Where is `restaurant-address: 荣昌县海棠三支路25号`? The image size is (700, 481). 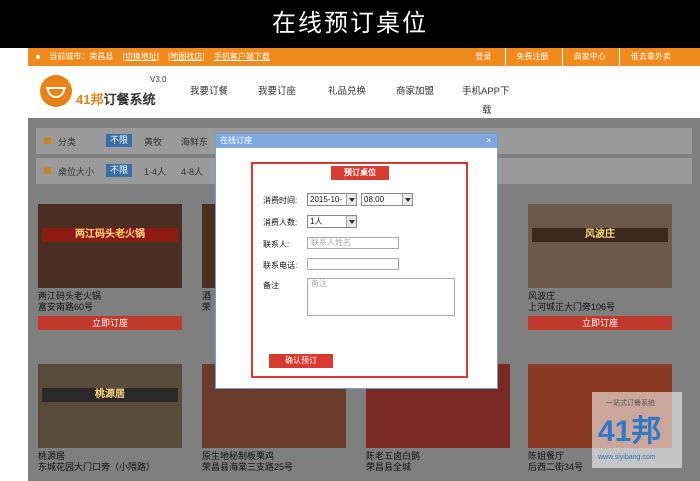
restaurant-address: 荣昌县海棠三支路25号 is located at coordinates (248, 467).